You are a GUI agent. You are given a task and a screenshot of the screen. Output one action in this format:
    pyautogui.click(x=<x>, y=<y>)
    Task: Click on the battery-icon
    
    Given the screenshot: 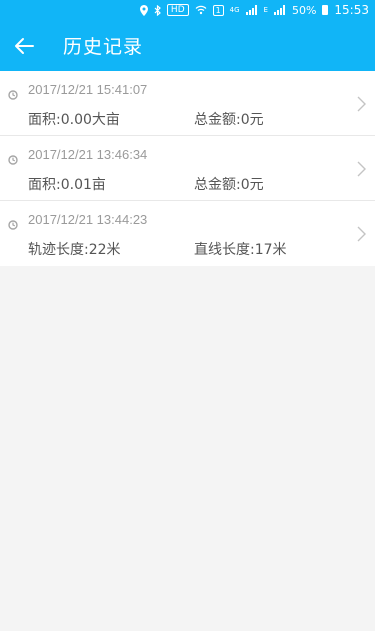 What is the action you would take?
    pyautogui.click(x=325, y=10)
    